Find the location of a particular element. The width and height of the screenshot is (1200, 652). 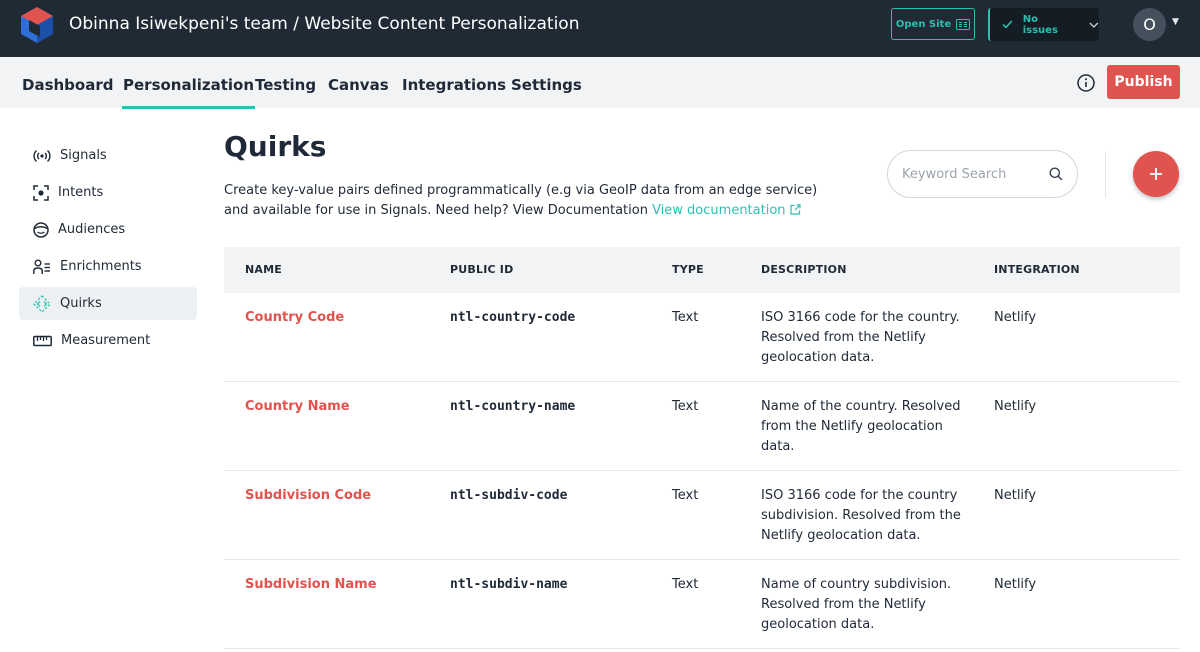

view-documentation-link: View documentation is located at coordinates (726, 210).